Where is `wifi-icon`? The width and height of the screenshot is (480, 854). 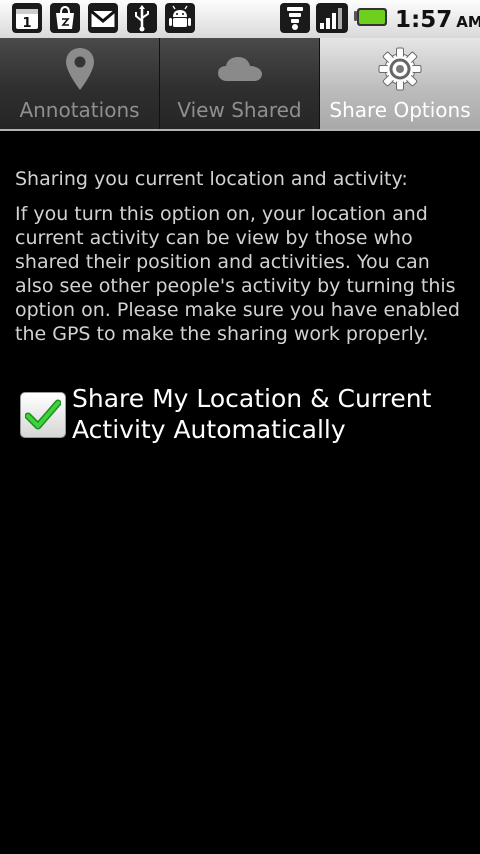 wifi-icon is located at coordinates (295, 18).